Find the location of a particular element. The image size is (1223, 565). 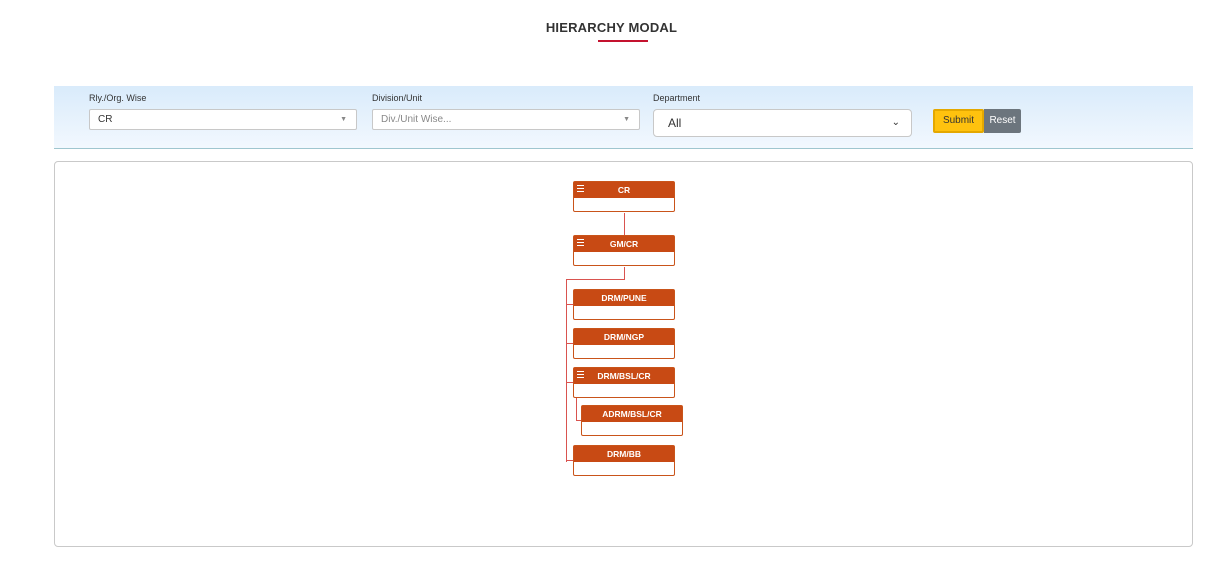

submit-button: Submit is located at coordinates (958, 121).